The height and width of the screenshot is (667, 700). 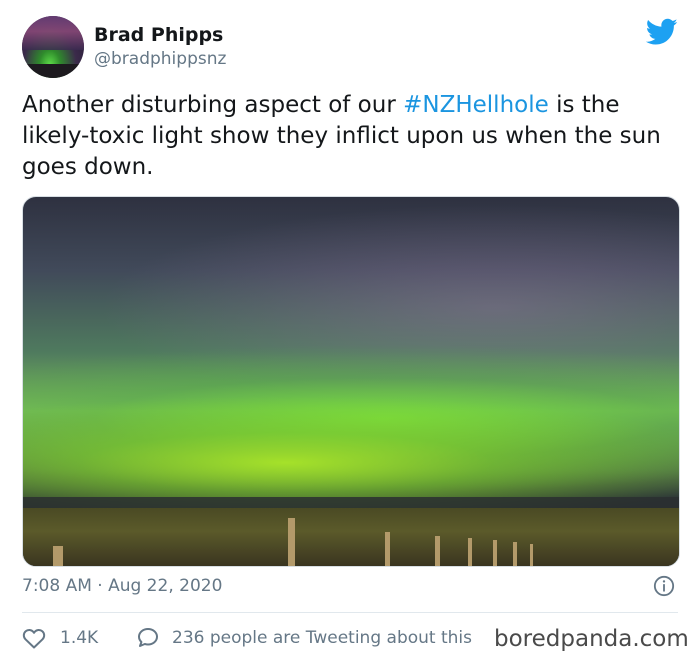 What do you see at coordinates (213, 105) in the screenshot?
I see `tweet-text-before: Another disturbing aspect of our` at bounding box center [213, 105].